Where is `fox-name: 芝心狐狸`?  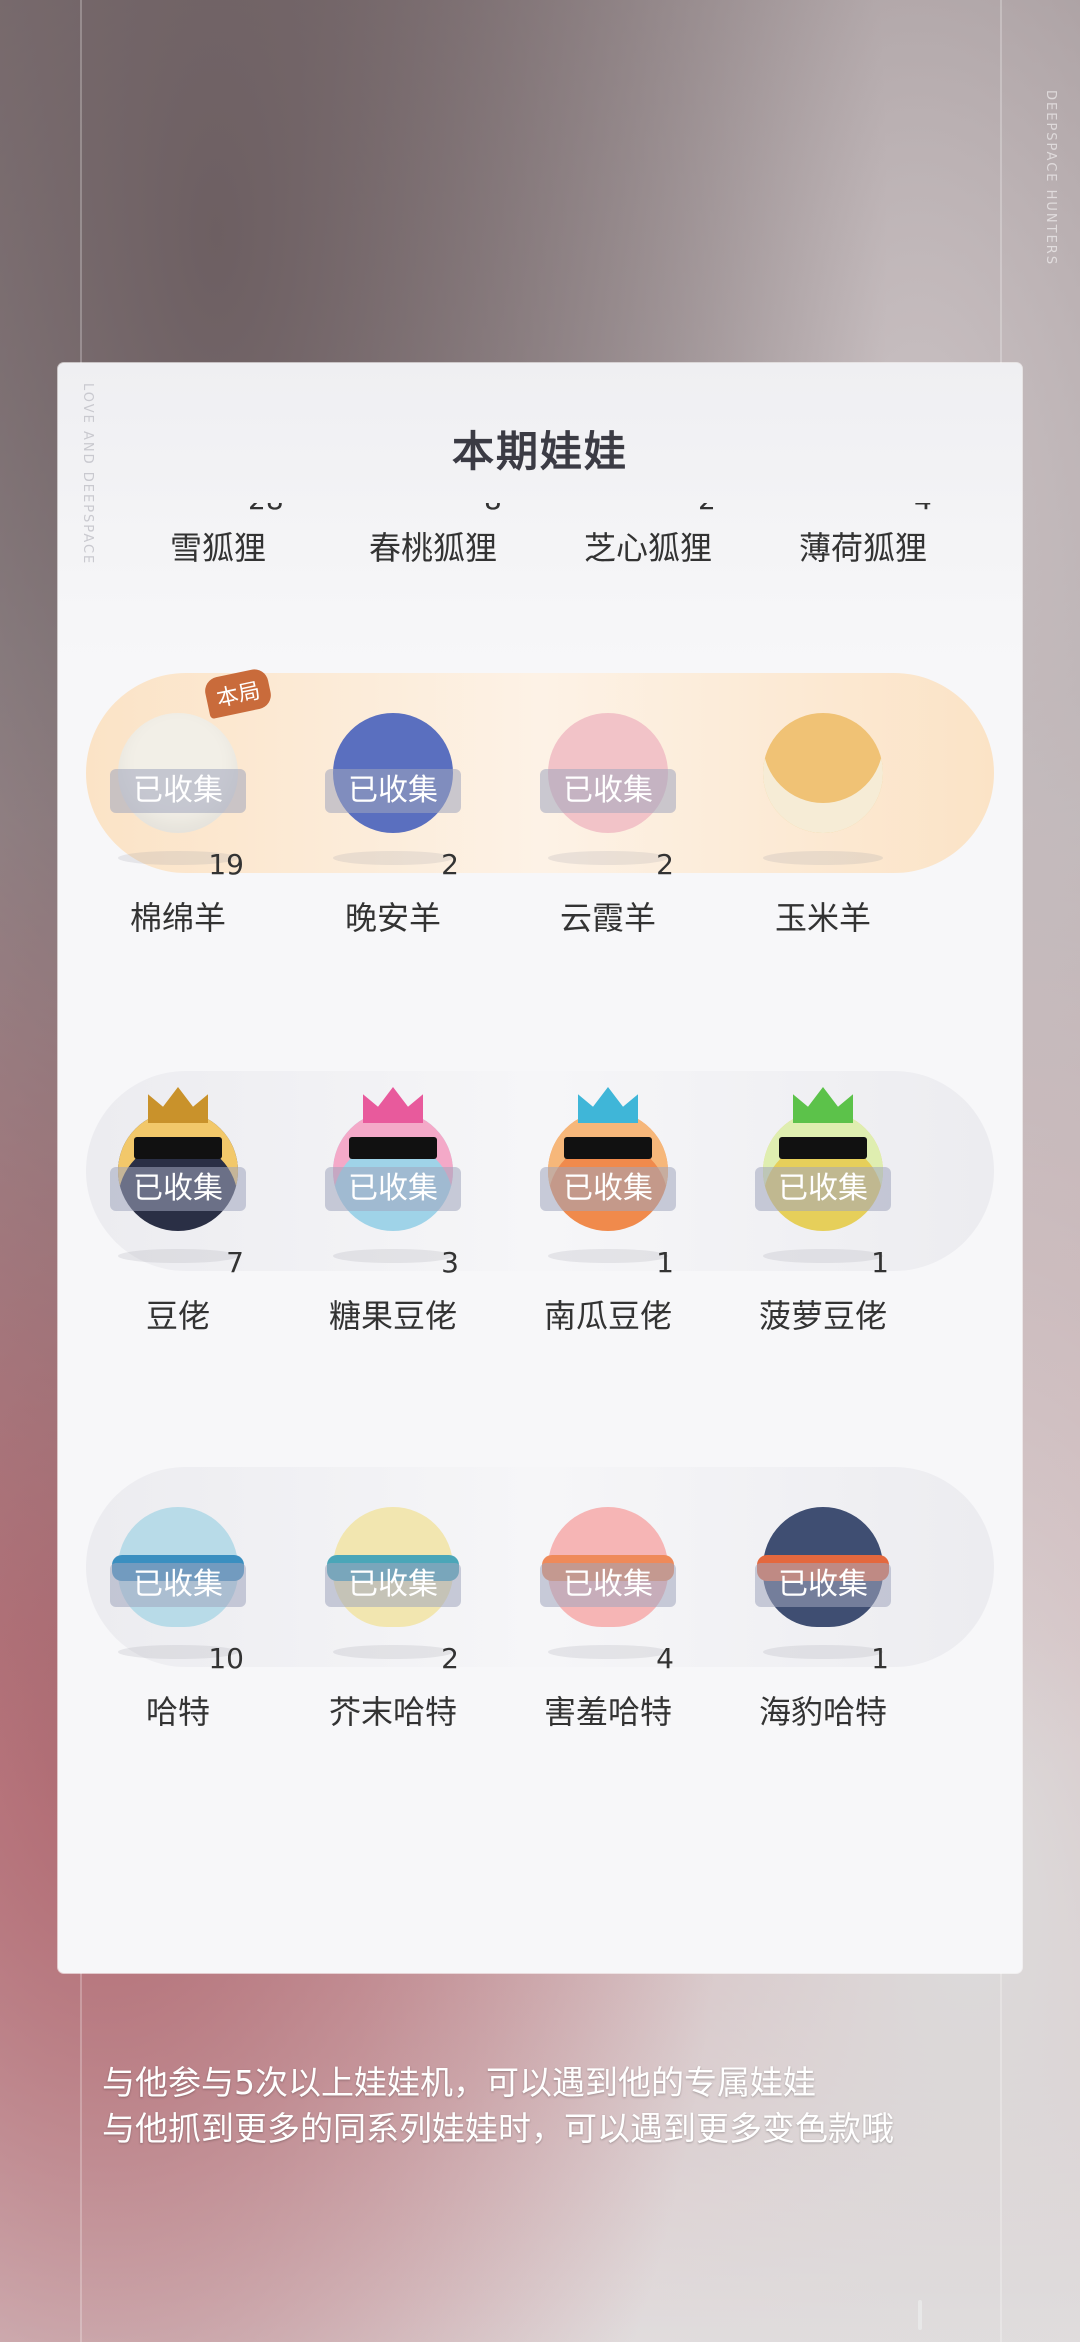
fox-name: 芝心狐狸 is located at coordinates (647, 548).